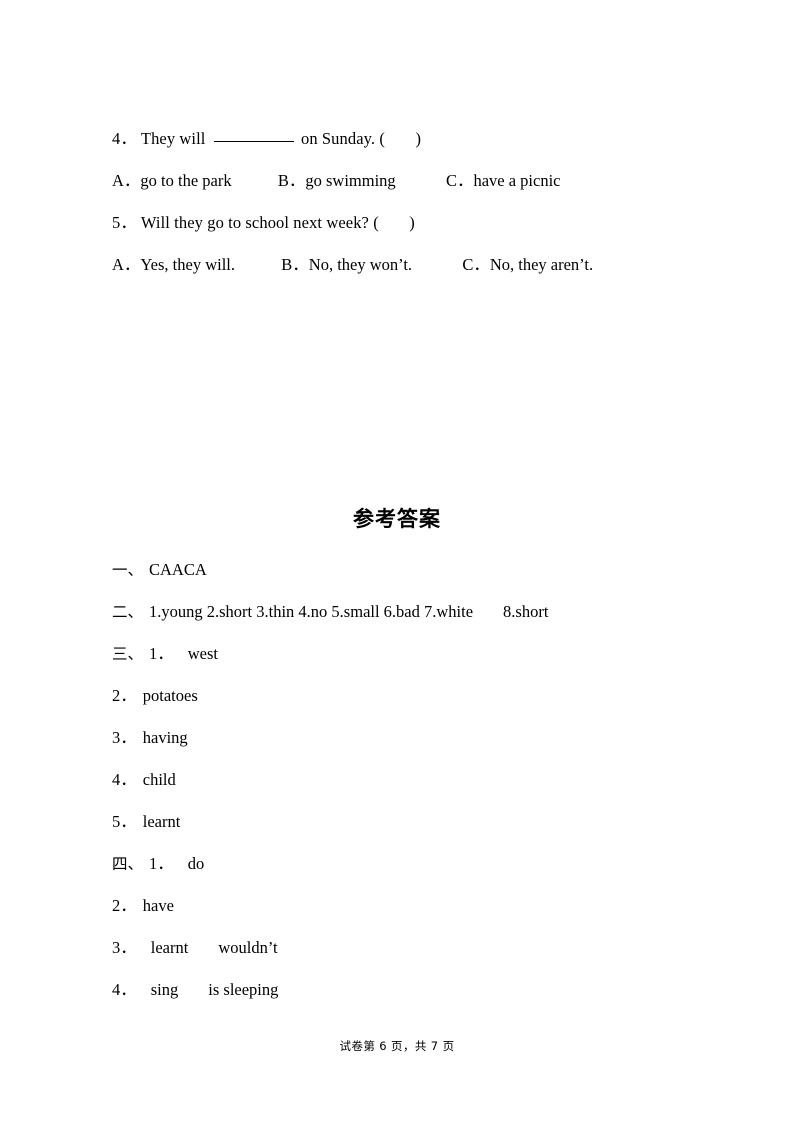 The image size is (794, 1123). I want to click on answer-line-7: 5． learnt, so click(412, 822).